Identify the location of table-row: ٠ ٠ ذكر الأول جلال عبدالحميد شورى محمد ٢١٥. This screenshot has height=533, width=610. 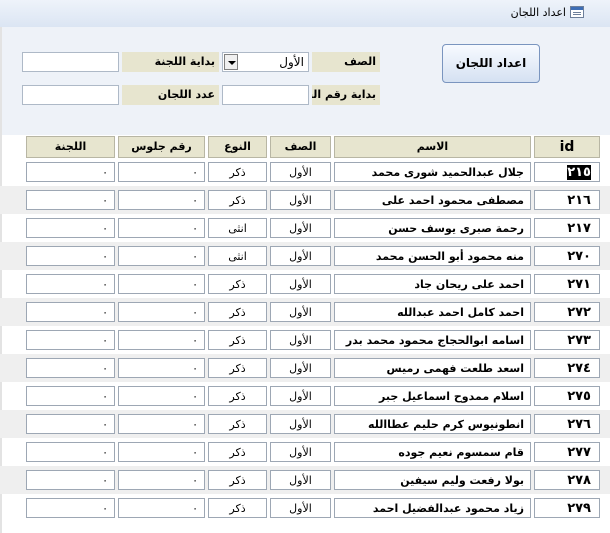
(305, 172).